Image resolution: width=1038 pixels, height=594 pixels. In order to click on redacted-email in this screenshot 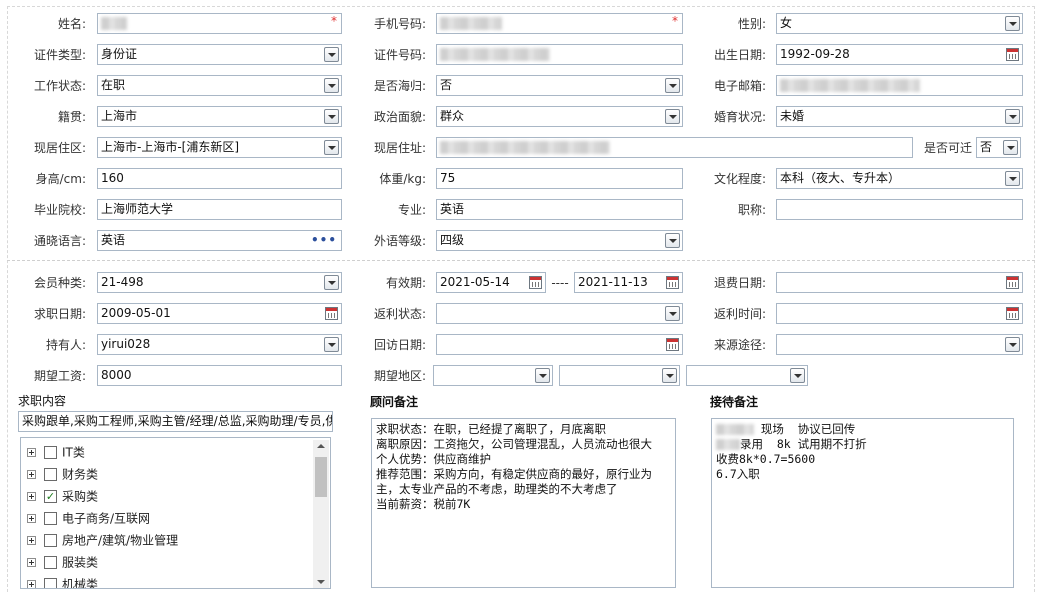, I will do `click(850, 85)`.